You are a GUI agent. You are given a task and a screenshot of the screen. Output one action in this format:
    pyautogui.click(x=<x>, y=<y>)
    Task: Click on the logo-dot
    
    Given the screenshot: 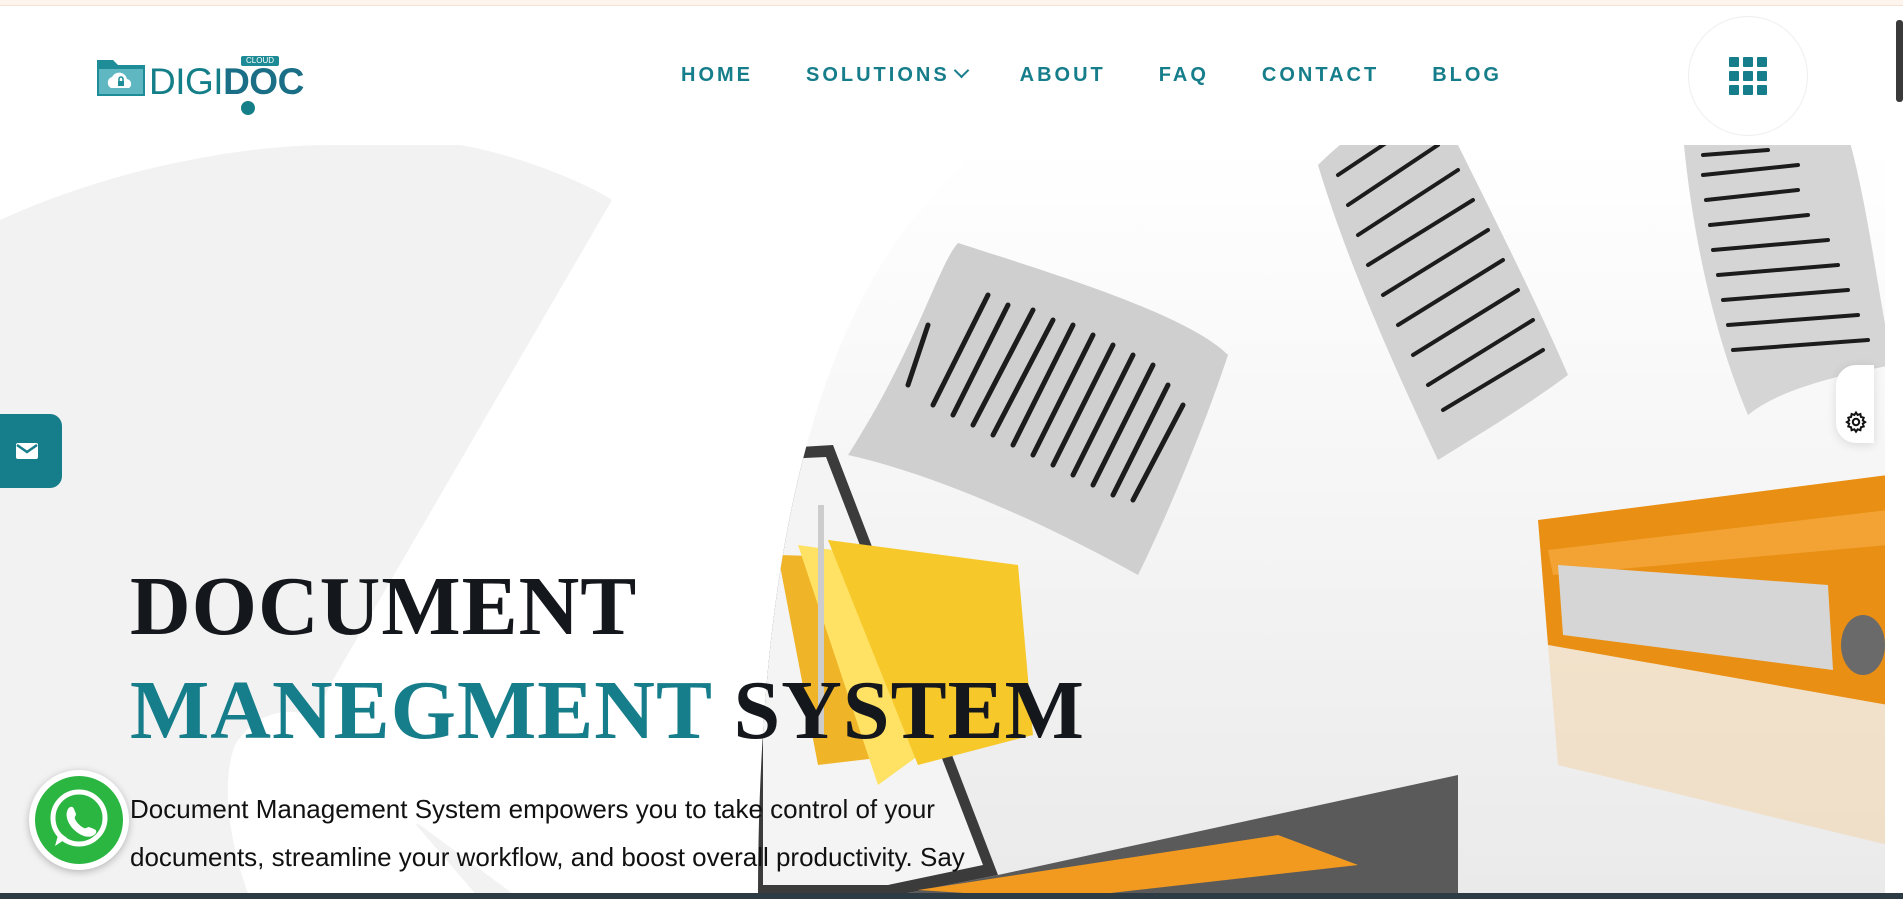 What is the action you would take?
    pyautogui.click(x=248, y=108)
    